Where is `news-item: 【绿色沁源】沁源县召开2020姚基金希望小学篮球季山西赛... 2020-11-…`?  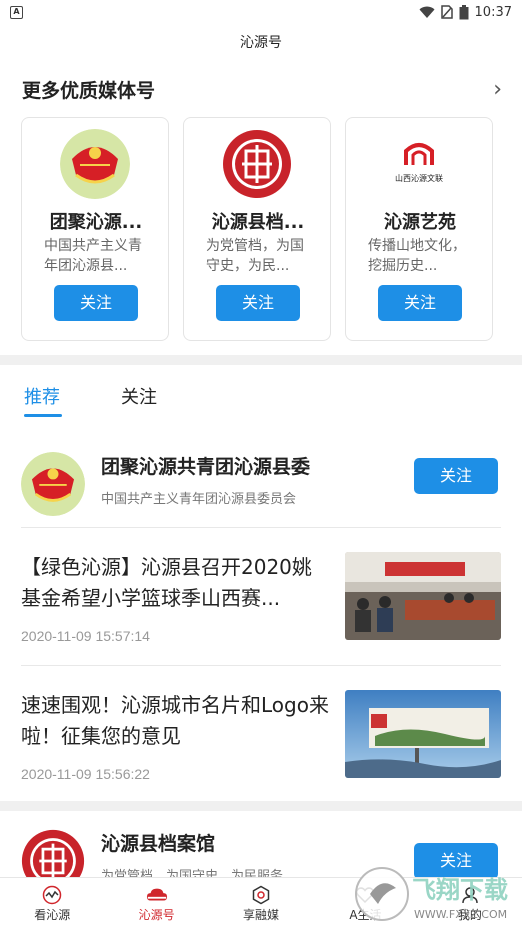
news-item: 【绿色沁源】沁源县召开2020姚基金希望小学篮球季山西赛... 2020-11-… is located at coordinates (261, 603).